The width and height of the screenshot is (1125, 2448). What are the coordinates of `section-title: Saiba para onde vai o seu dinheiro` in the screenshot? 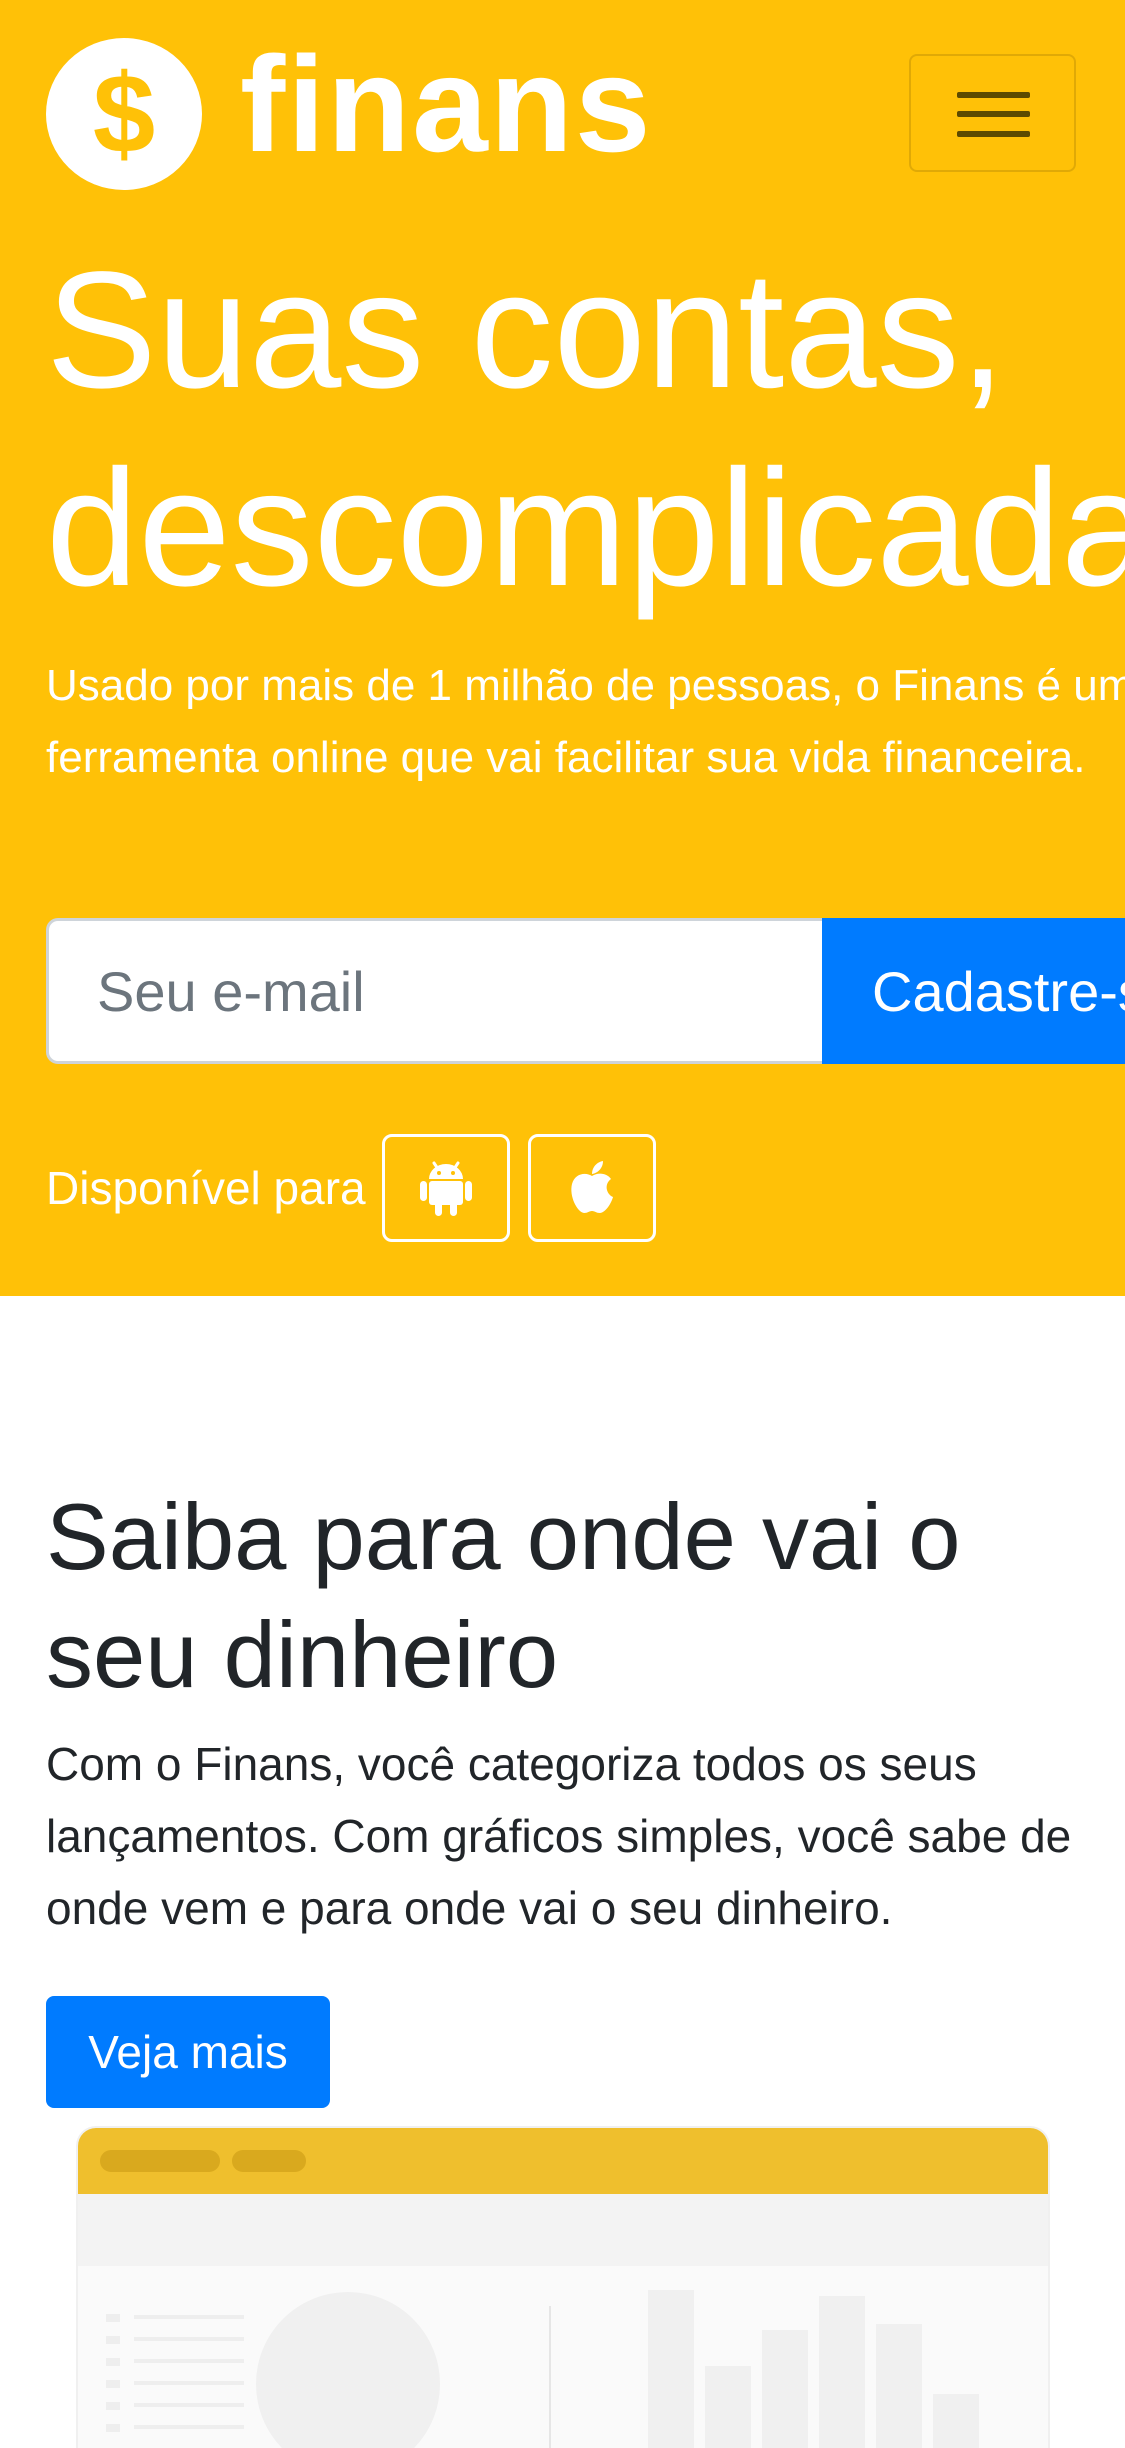 It's located at (503, 1595).